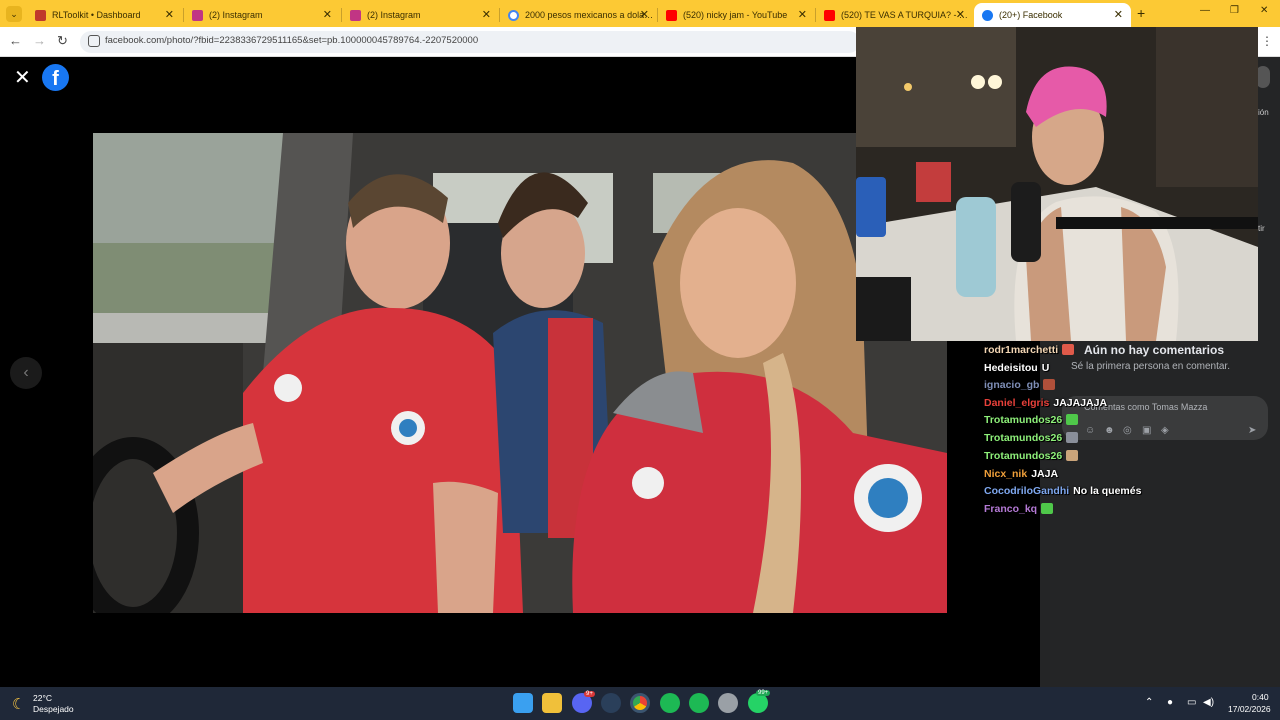 The width and height of the screenshot is (1280, 720). Describe the element at coordinates (40, 15) in the screenshot. I see `rltoolkit-icon` at that location.